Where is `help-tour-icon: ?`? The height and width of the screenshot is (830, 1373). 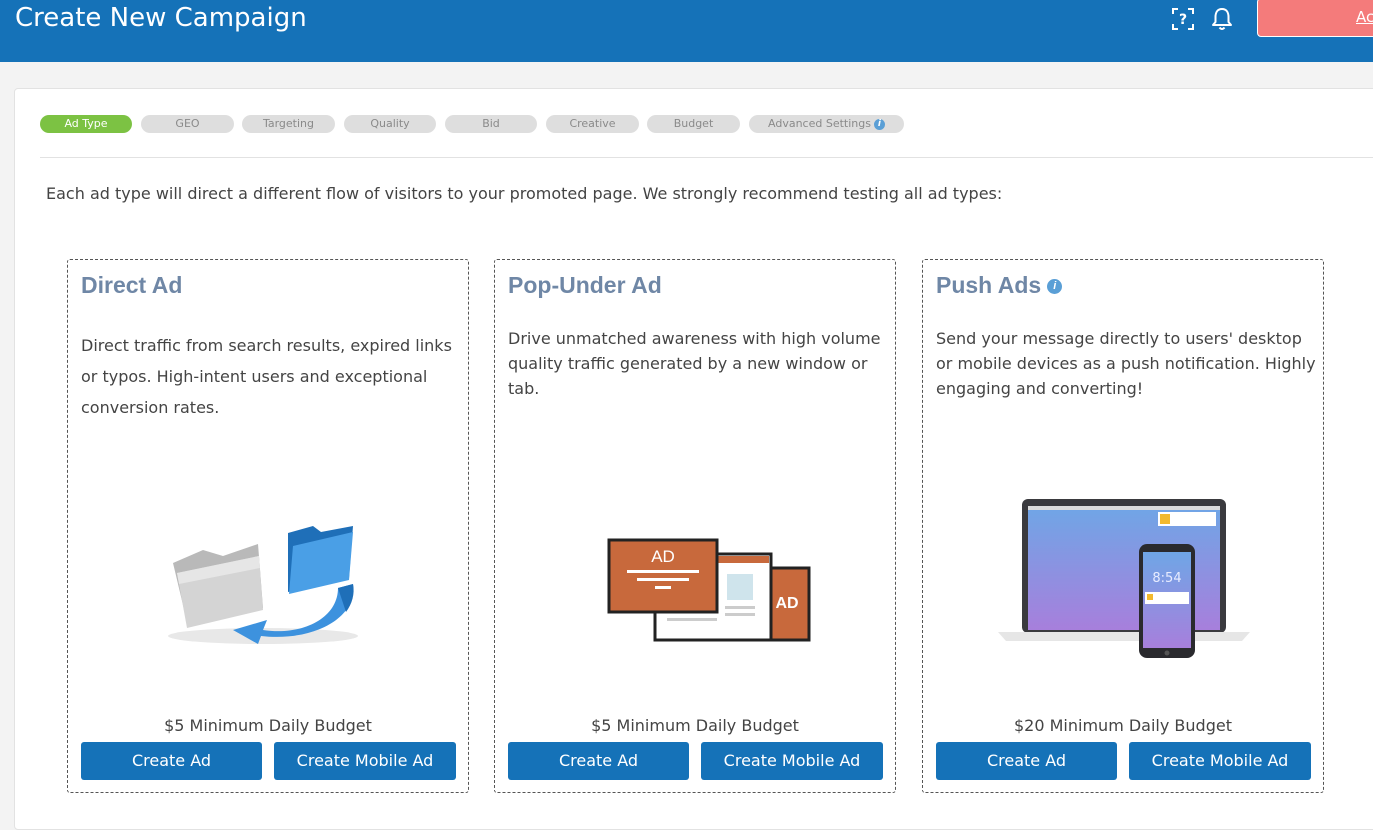 help-tour-icon: ? is located at coordinates (1183, 19).